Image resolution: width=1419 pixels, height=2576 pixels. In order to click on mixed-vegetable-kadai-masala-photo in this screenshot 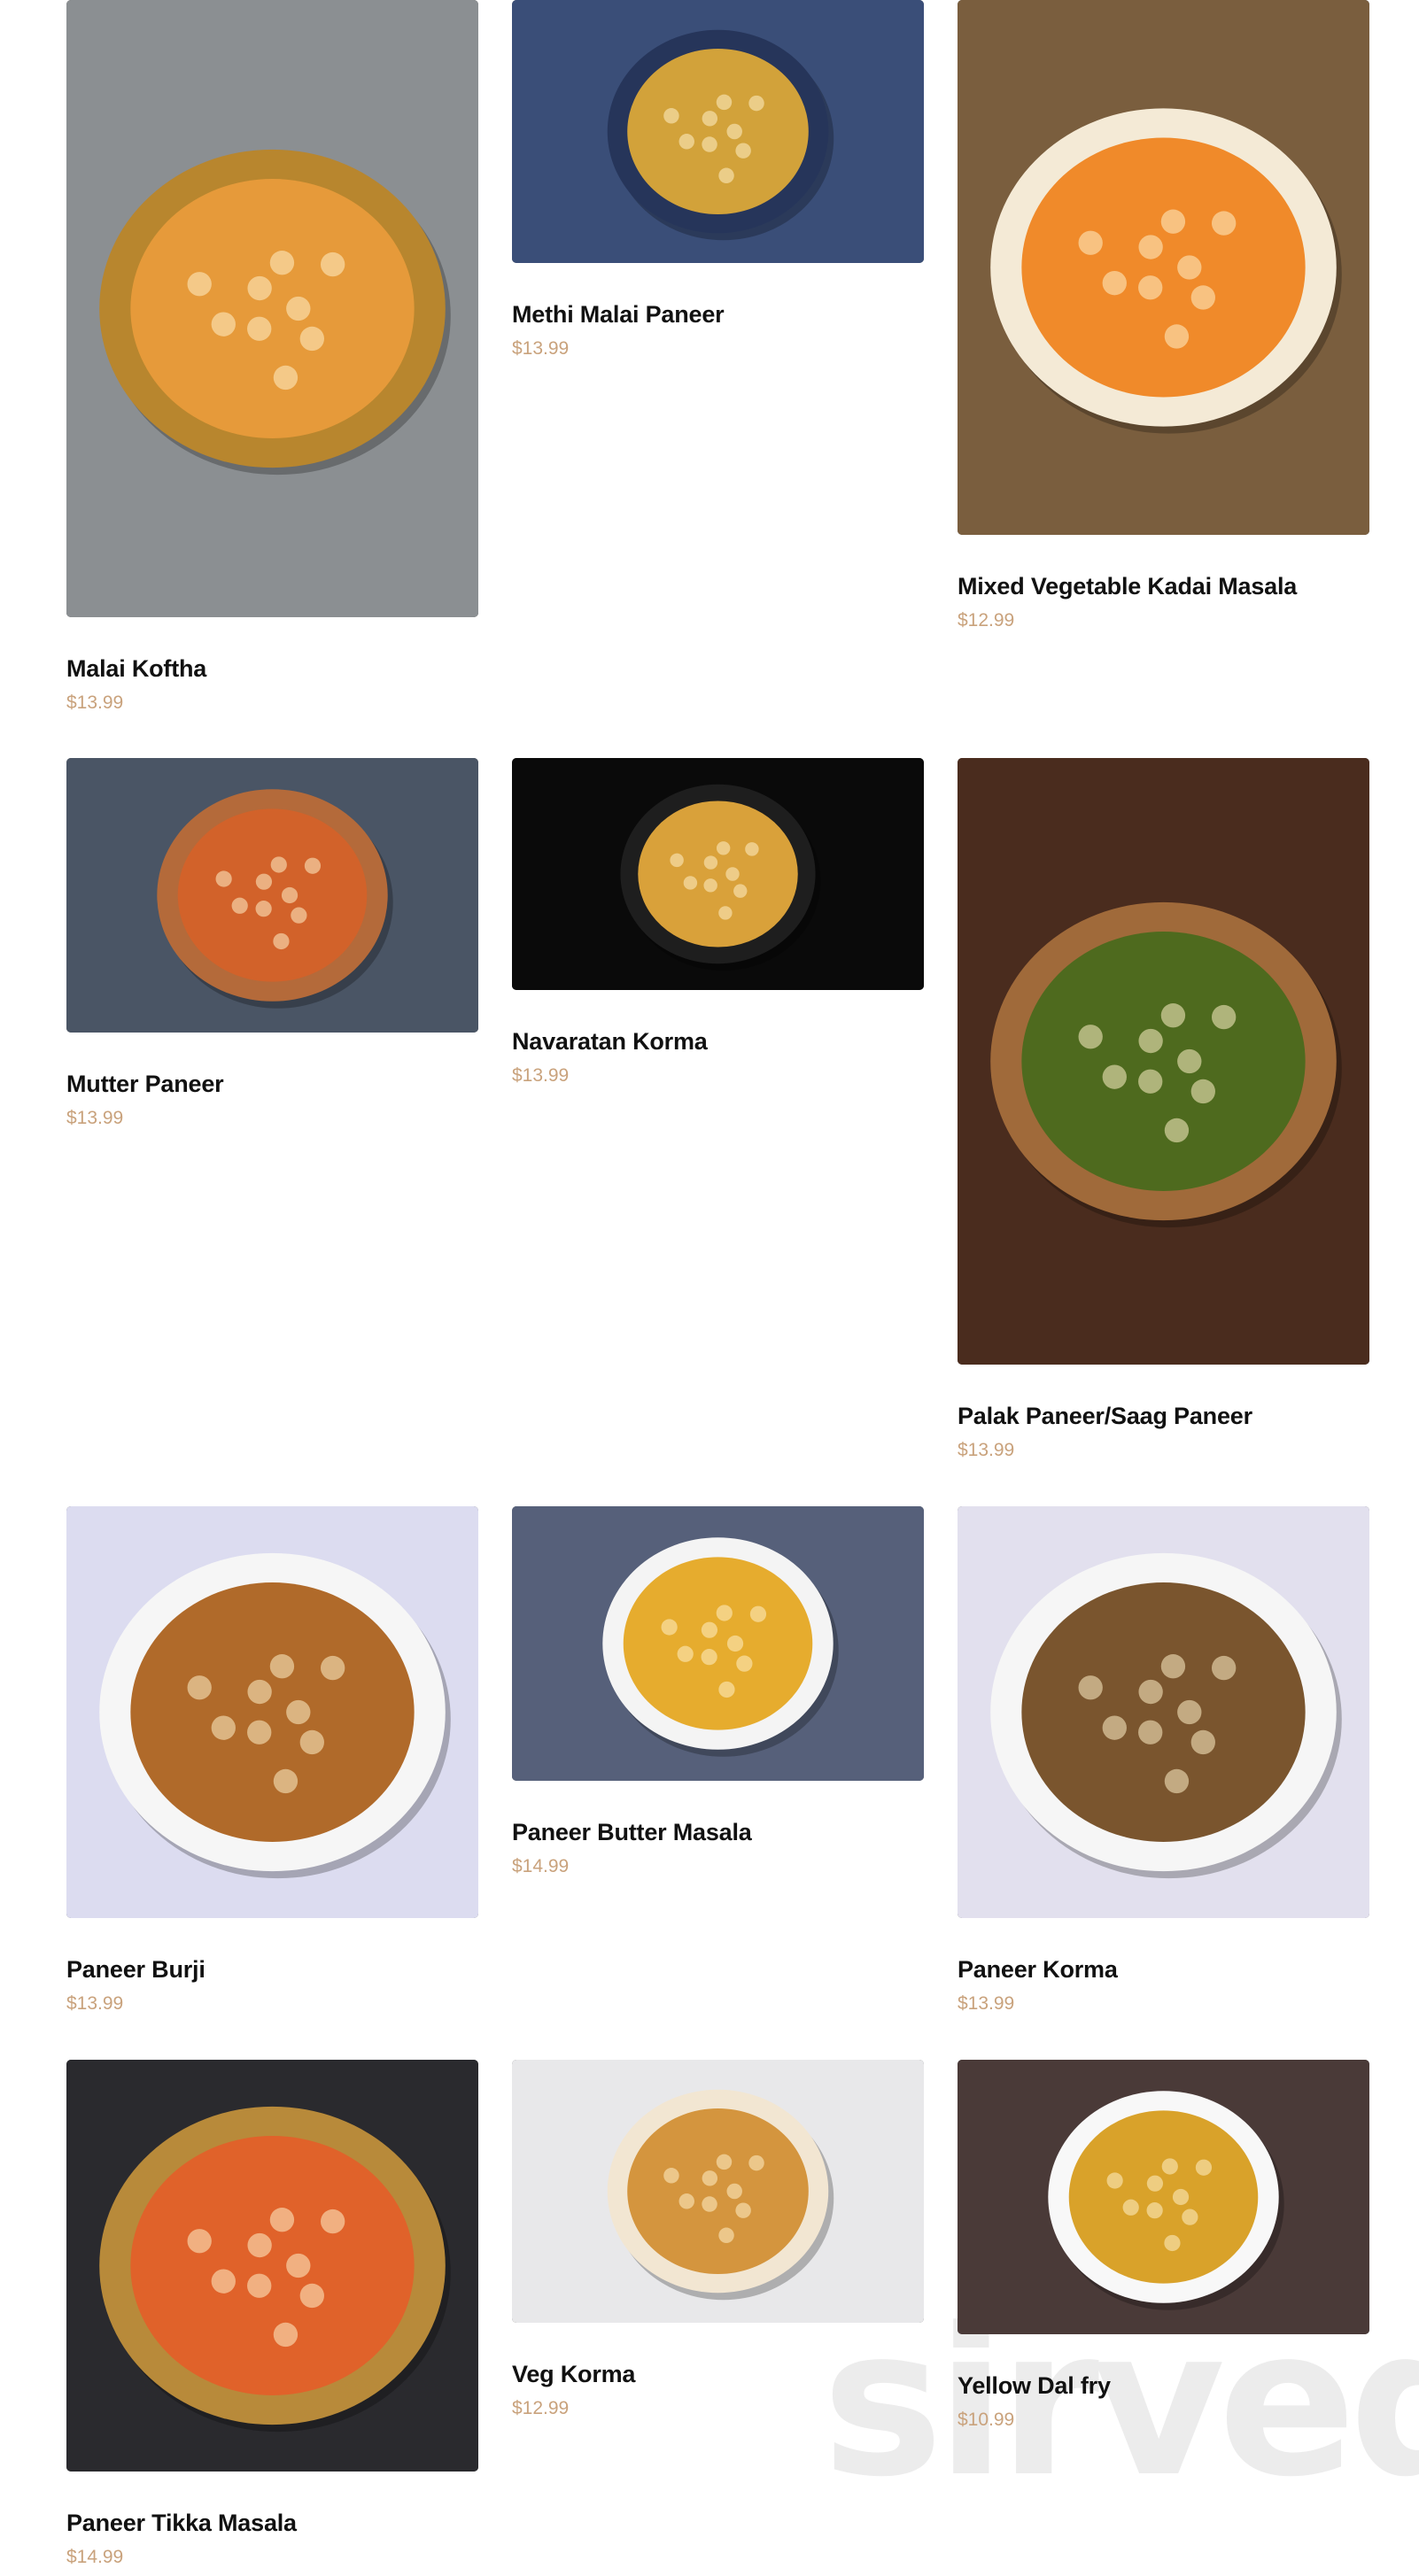, I will do `click(1163, 267)`.